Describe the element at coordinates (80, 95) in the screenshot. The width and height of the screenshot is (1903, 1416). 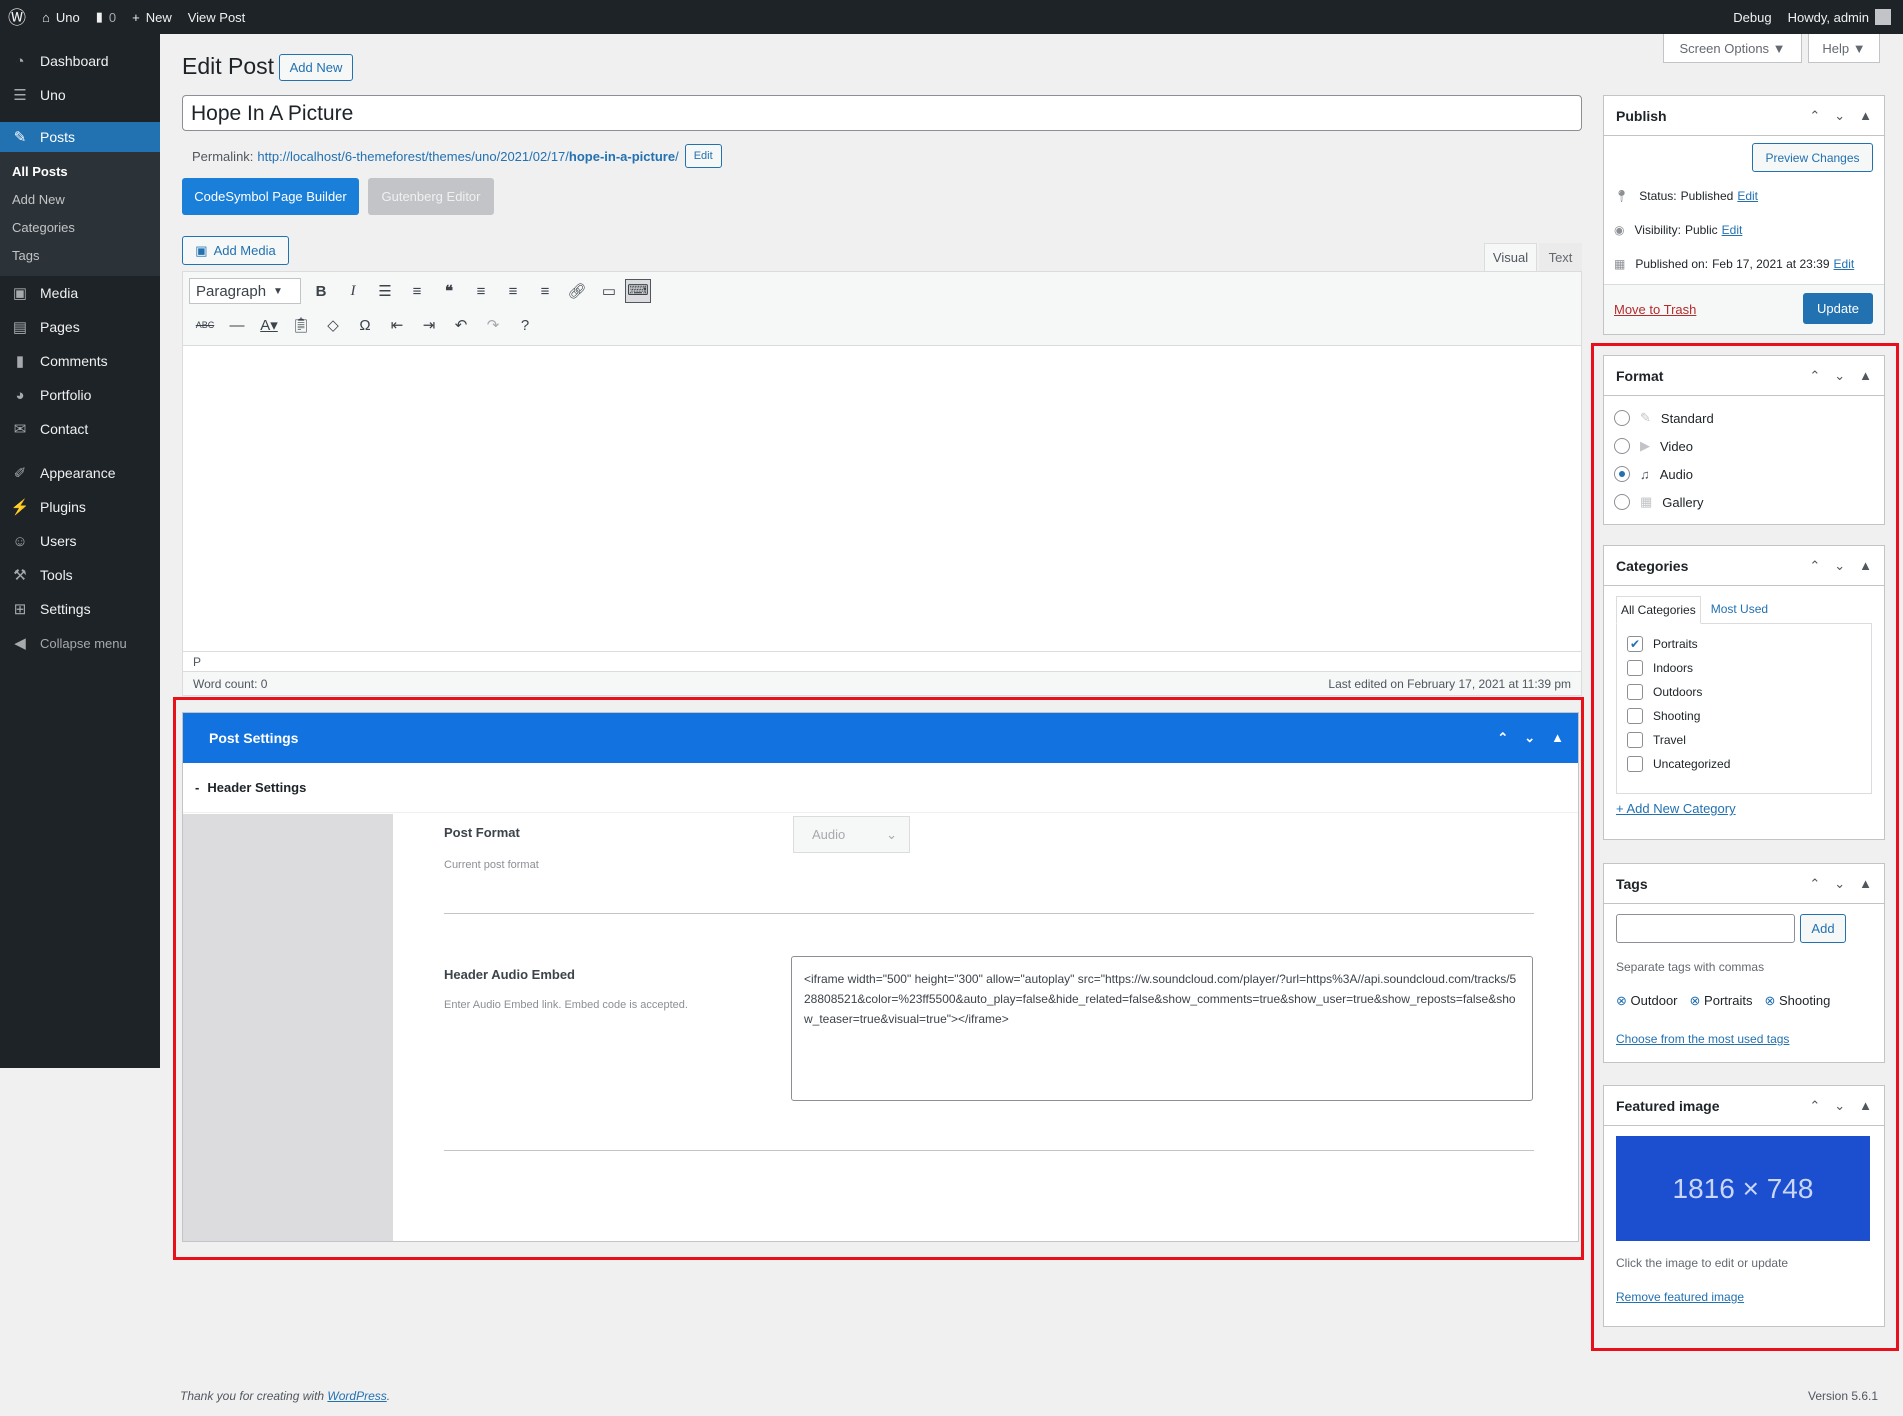
I see `menu-uno: ☰ Uno` at that location.